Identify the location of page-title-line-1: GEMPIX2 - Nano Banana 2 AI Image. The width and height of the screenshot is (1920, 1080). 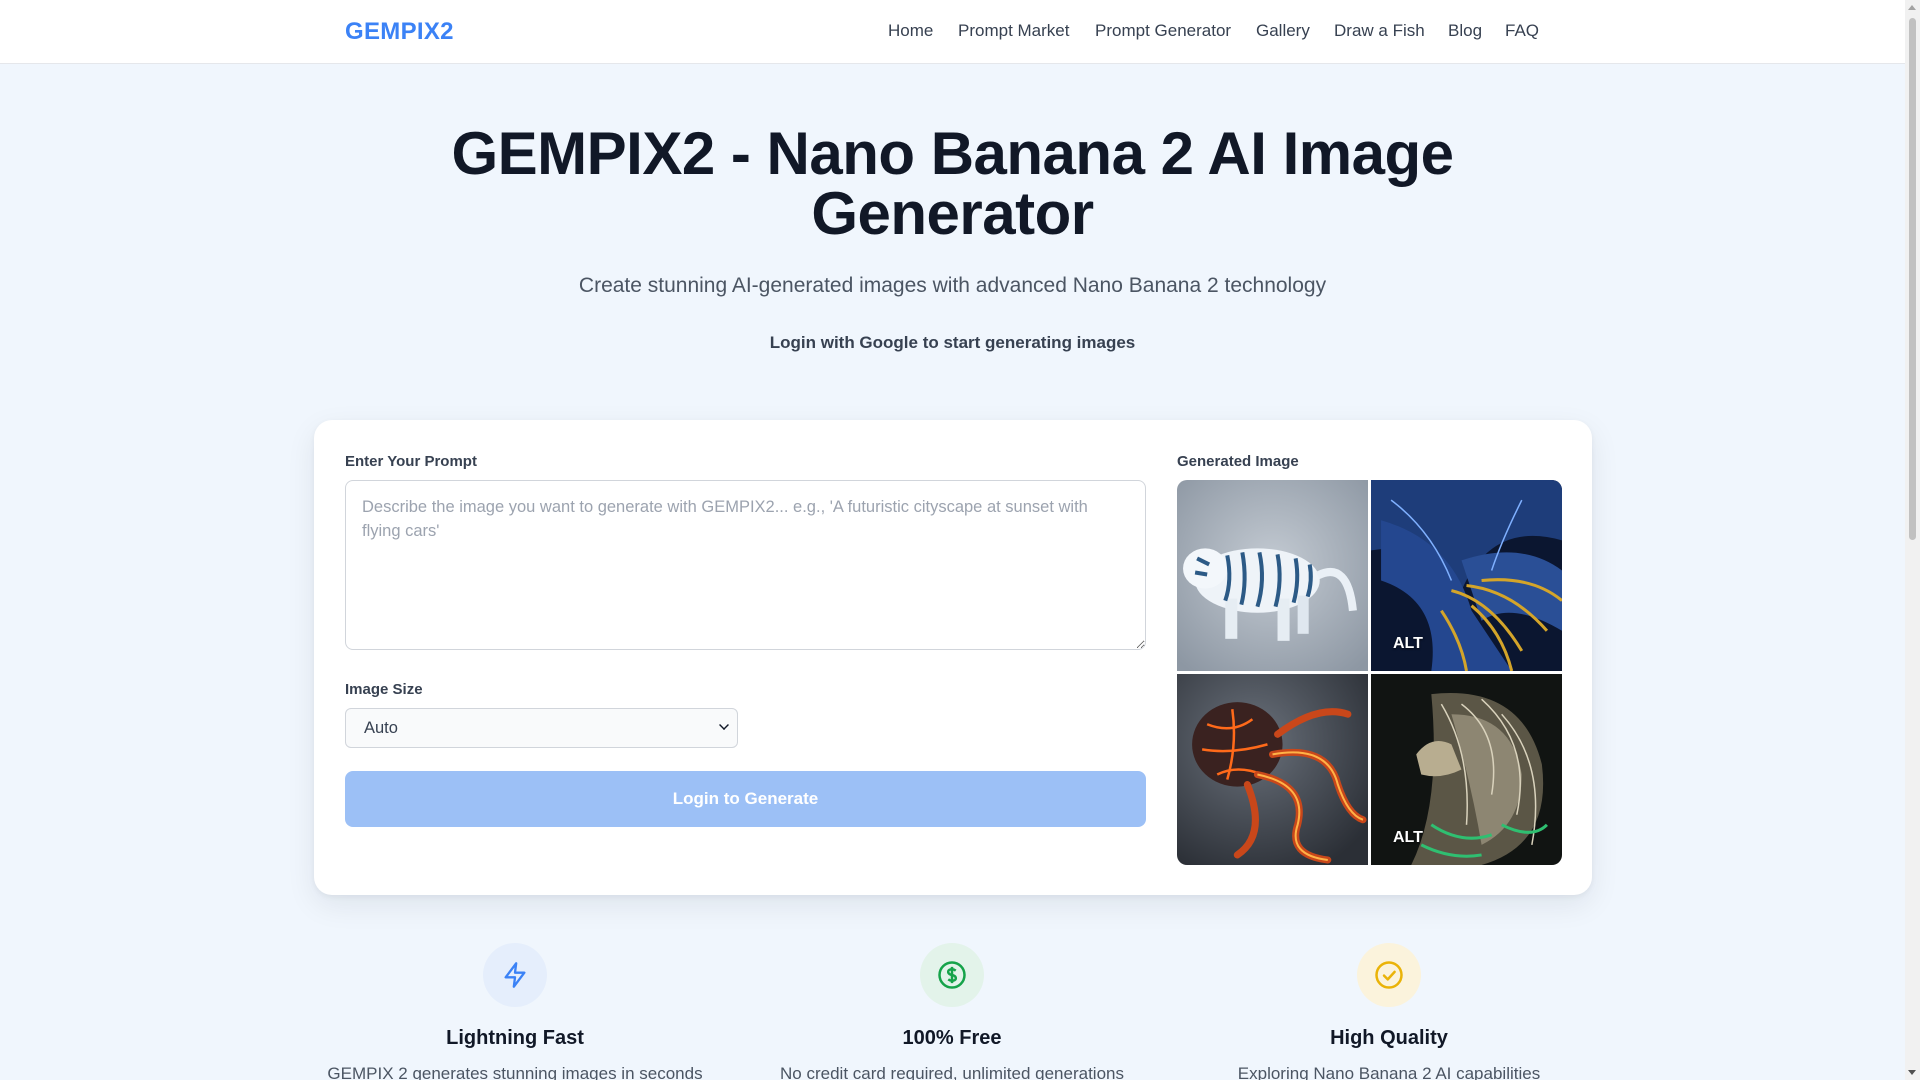
(952, 153).